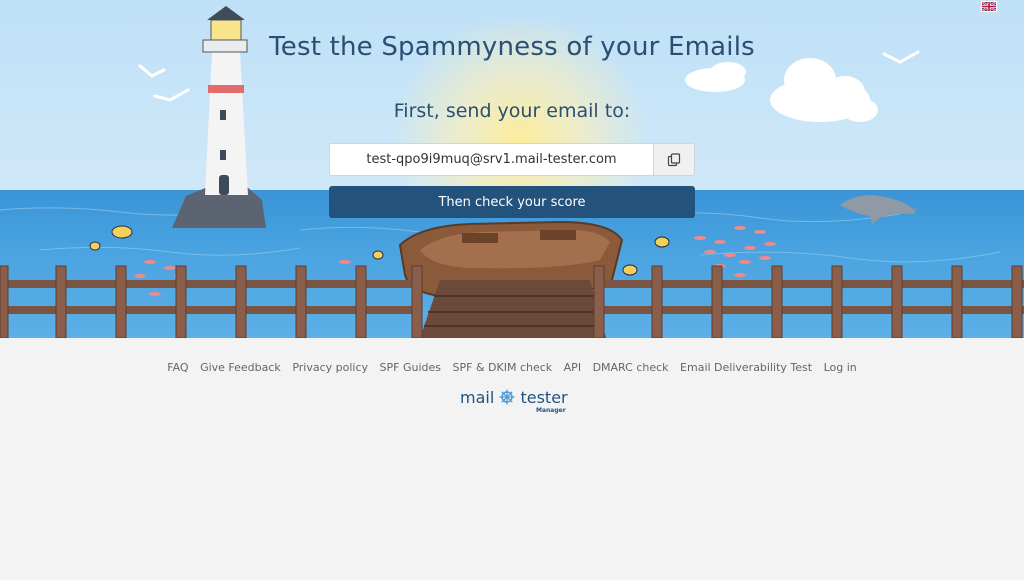 The width and height of the screenshot is (1024, 580). I want to click on ship-wheel-icon, so click(507, 397).